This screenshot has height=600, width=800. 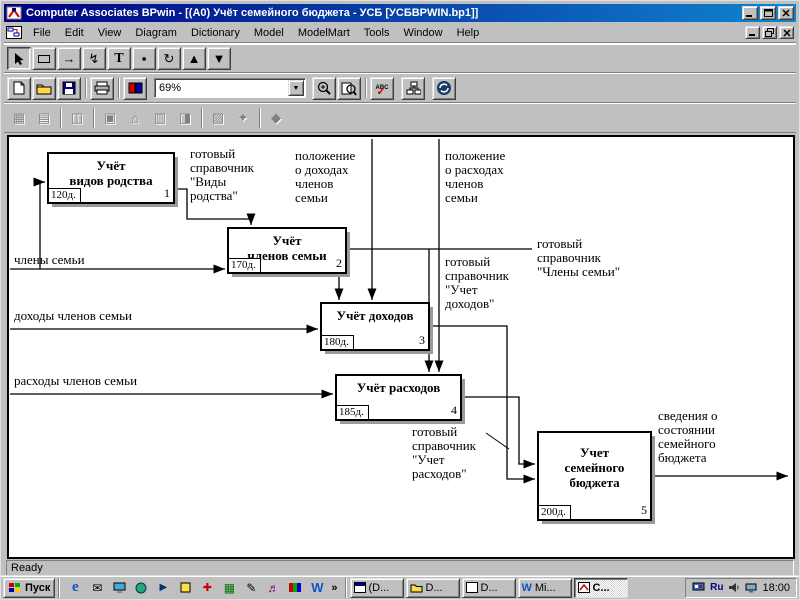 I want to click on quicklaunch-sound-icon: ♬, so click(x=273, y=587).